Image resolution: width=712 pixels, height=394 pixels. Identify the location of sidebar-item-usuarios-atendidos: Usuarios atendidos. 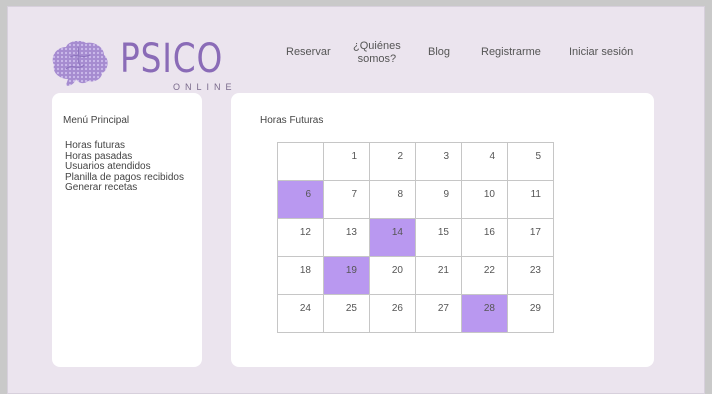
(124, 167).